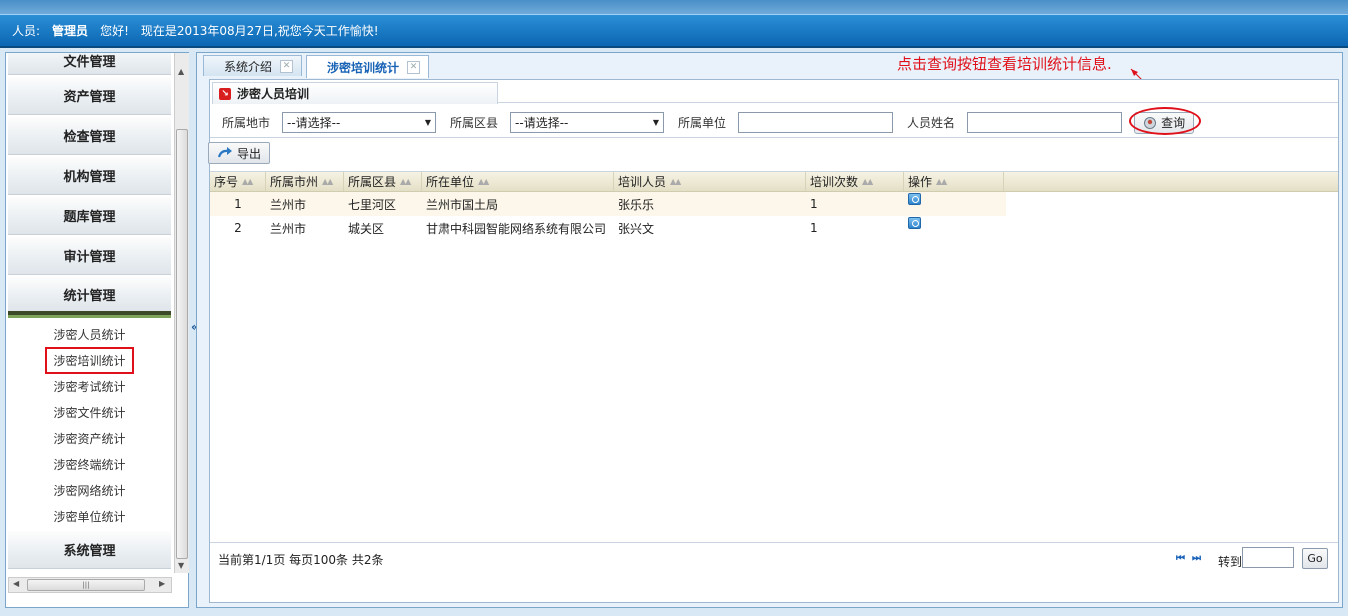 This screenshot has width=1348, height=616. I want to click on table-row: 1 兰州市 七里河区 兰州市国土局 张乐乐 1, so click(608, 204).